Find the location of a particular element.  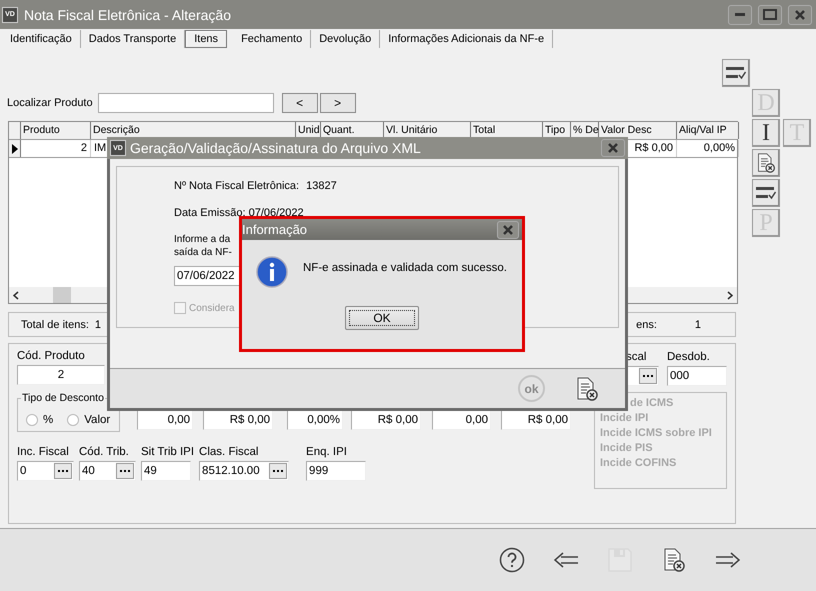

cancel-document-button is located at coordinates (766, 163).